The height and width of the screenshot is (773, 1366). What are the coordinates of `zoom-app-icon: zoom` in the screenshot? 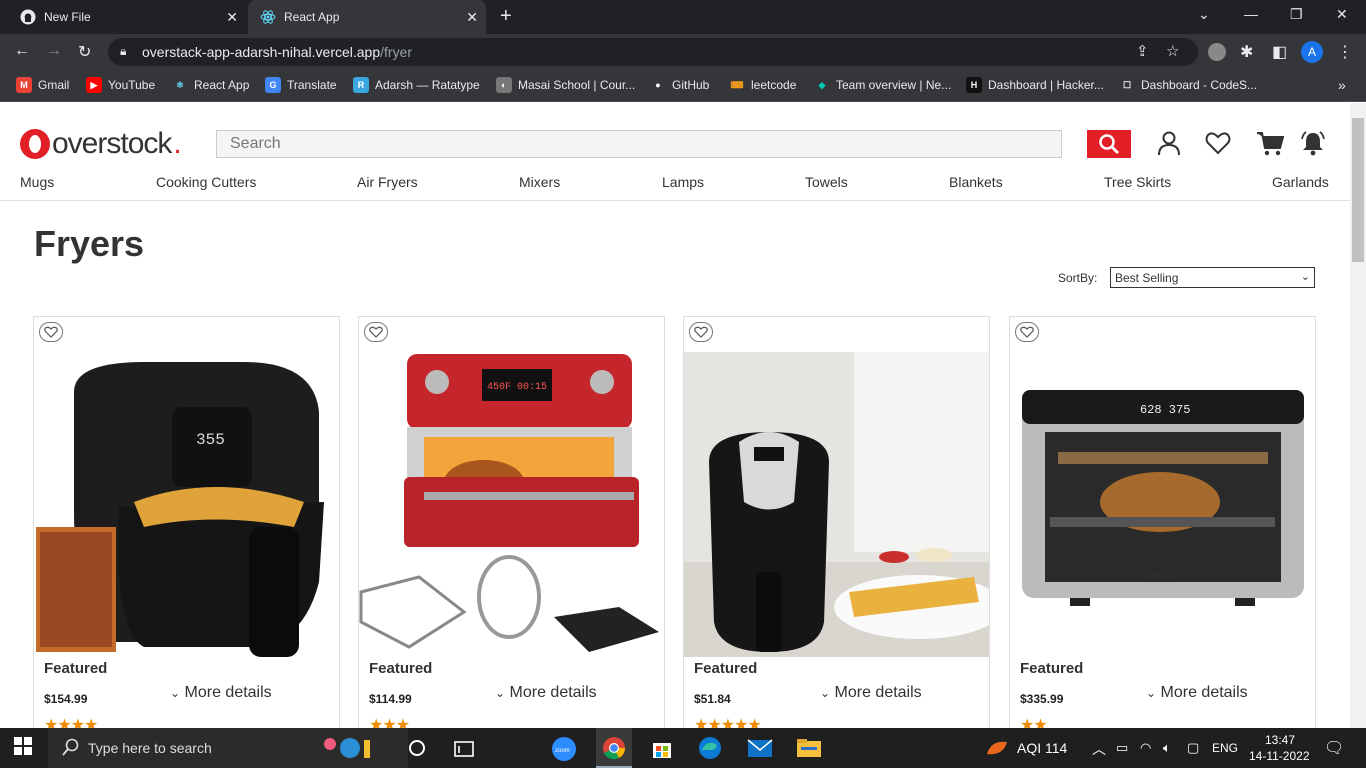 It's located at (563, 748).